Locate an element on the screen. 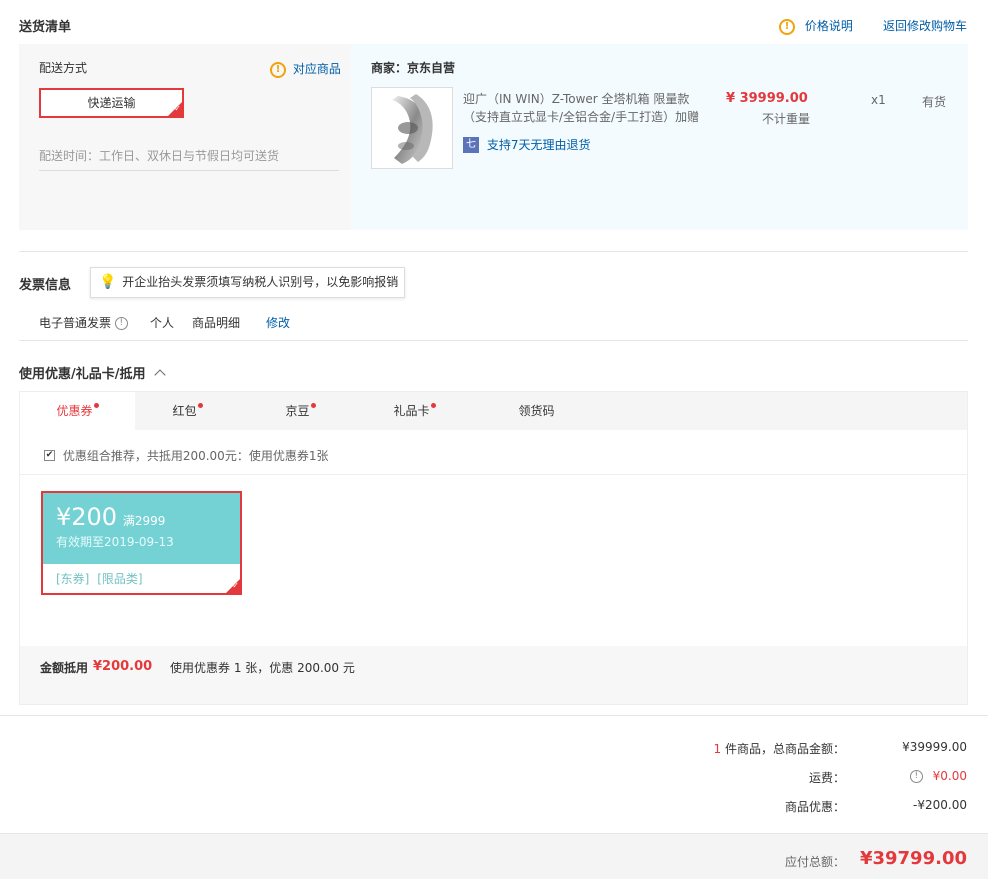 Image resolution: width=988 pixels, height=879 pixels. lightbulb-icon: 💡 is located at coordinates (108, 282).